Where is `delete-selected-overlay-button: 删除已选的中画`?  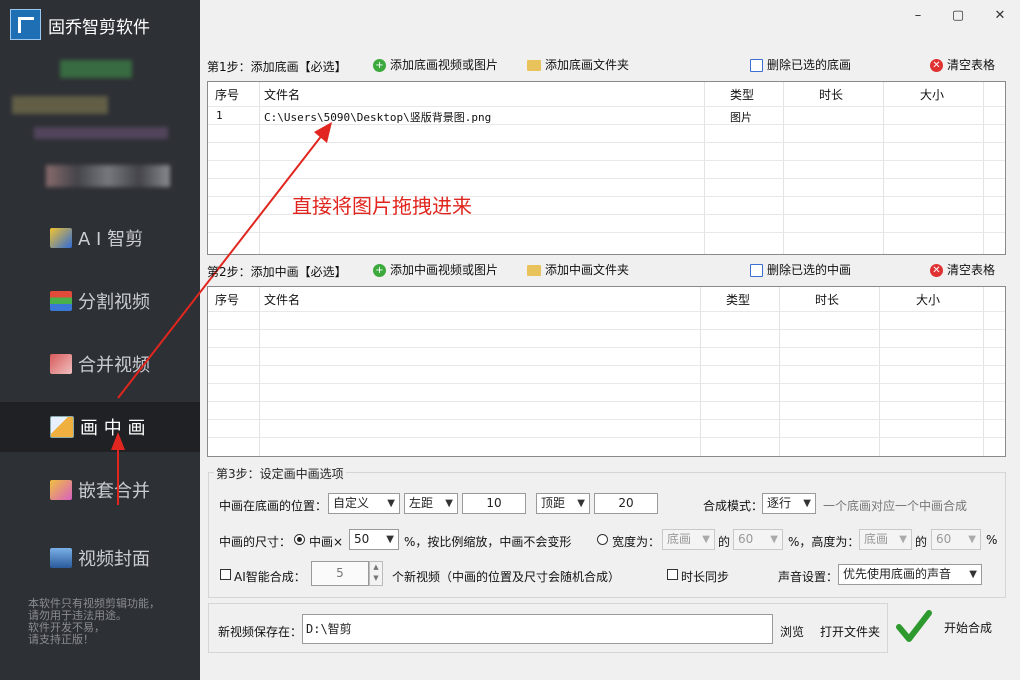 delete-selected-overlay-button: 删除已选的中画 is located at coordinates (800, 270).